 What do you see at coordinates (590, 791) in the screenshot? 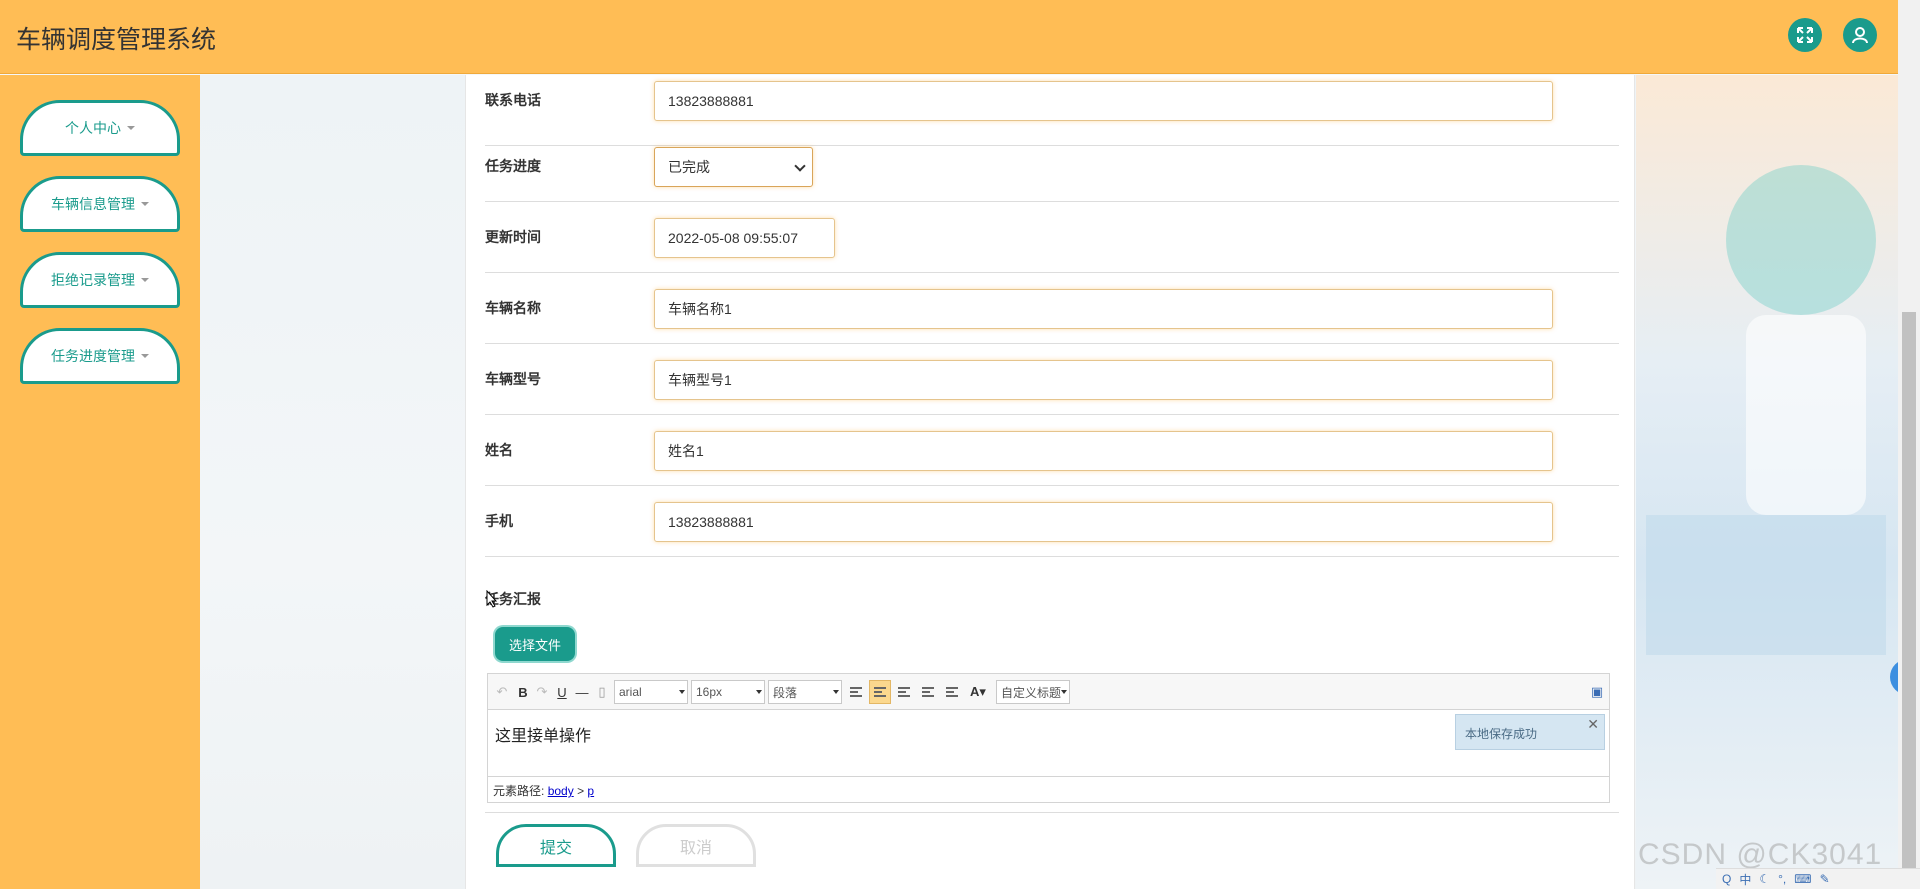
I see `path-p-link: p` at bounding box center [590, 791].